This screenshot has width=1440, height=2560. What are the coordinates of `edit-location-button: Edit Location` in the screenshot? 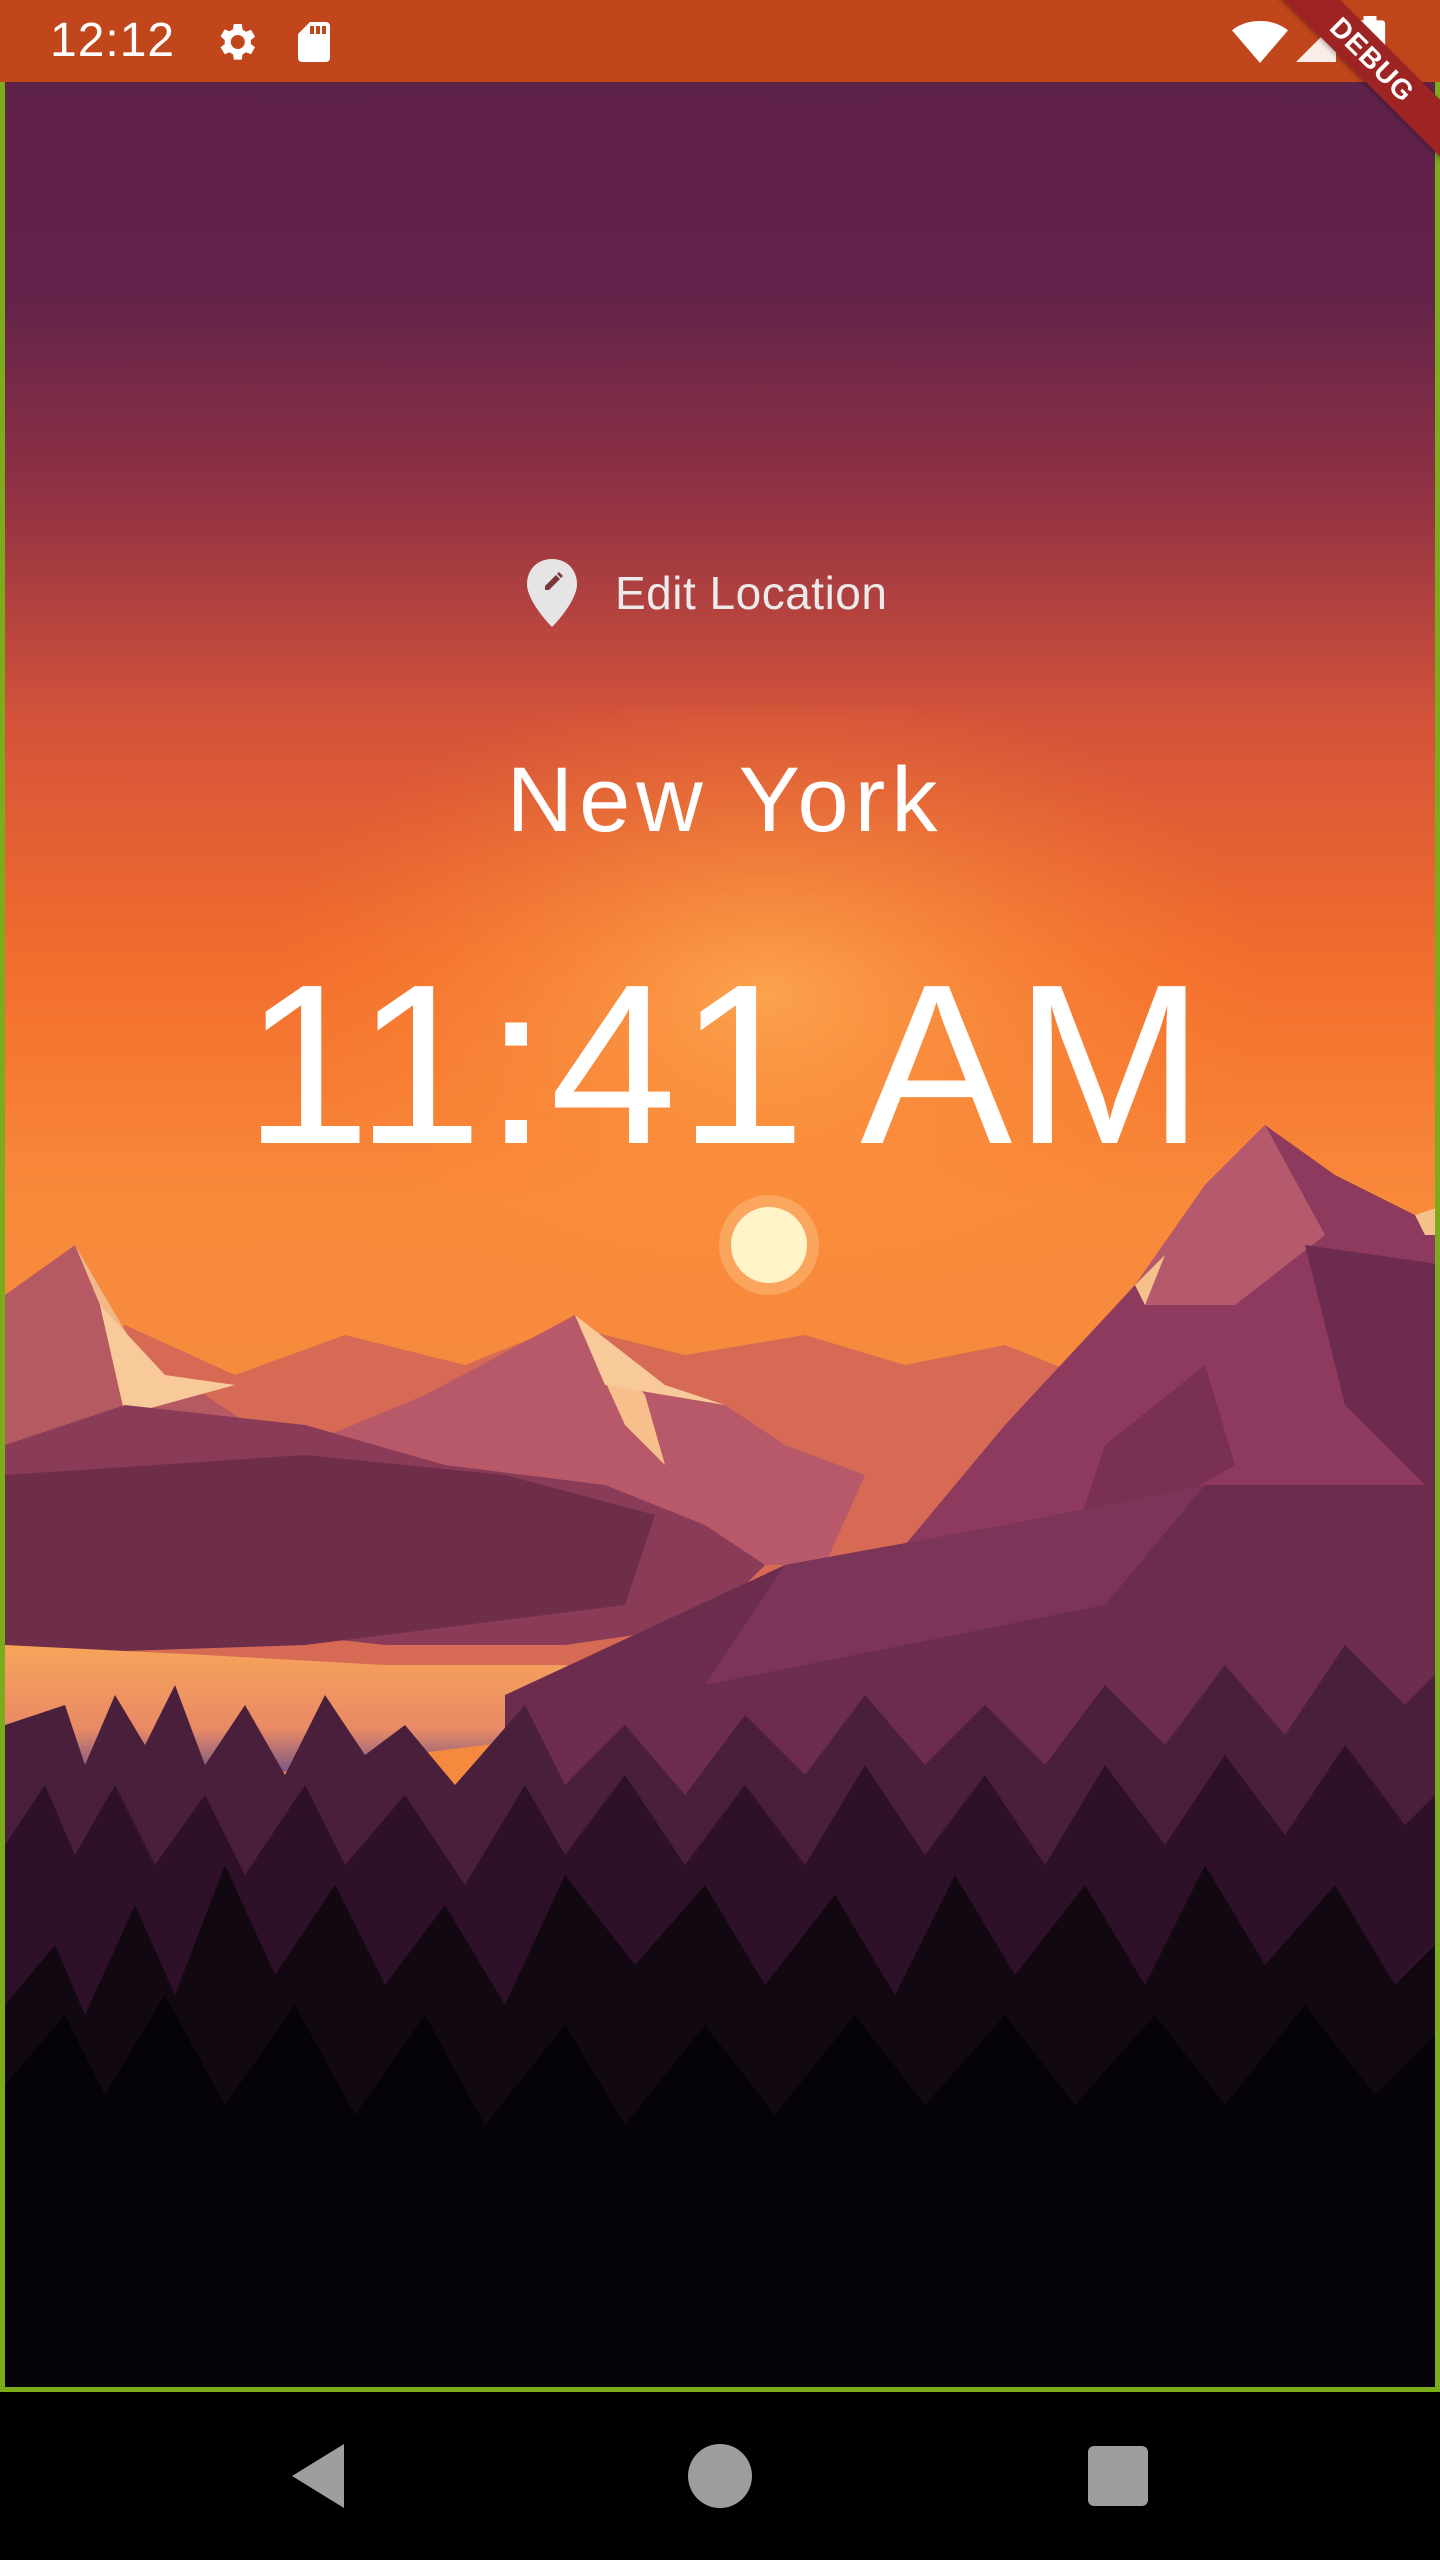 It's located at (725, 593).